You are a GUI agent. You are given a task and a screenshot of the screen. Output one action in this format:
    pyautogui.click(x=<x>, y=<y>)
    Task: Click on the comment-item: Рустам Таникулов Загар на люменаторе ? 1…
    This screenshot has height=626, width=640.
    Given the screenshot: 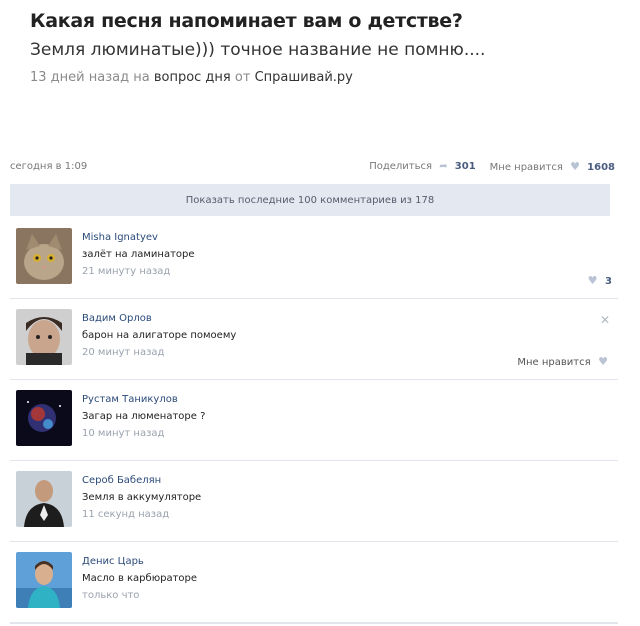 What is the action you would take?
    pyautogui.click(x=314, y=420)
    